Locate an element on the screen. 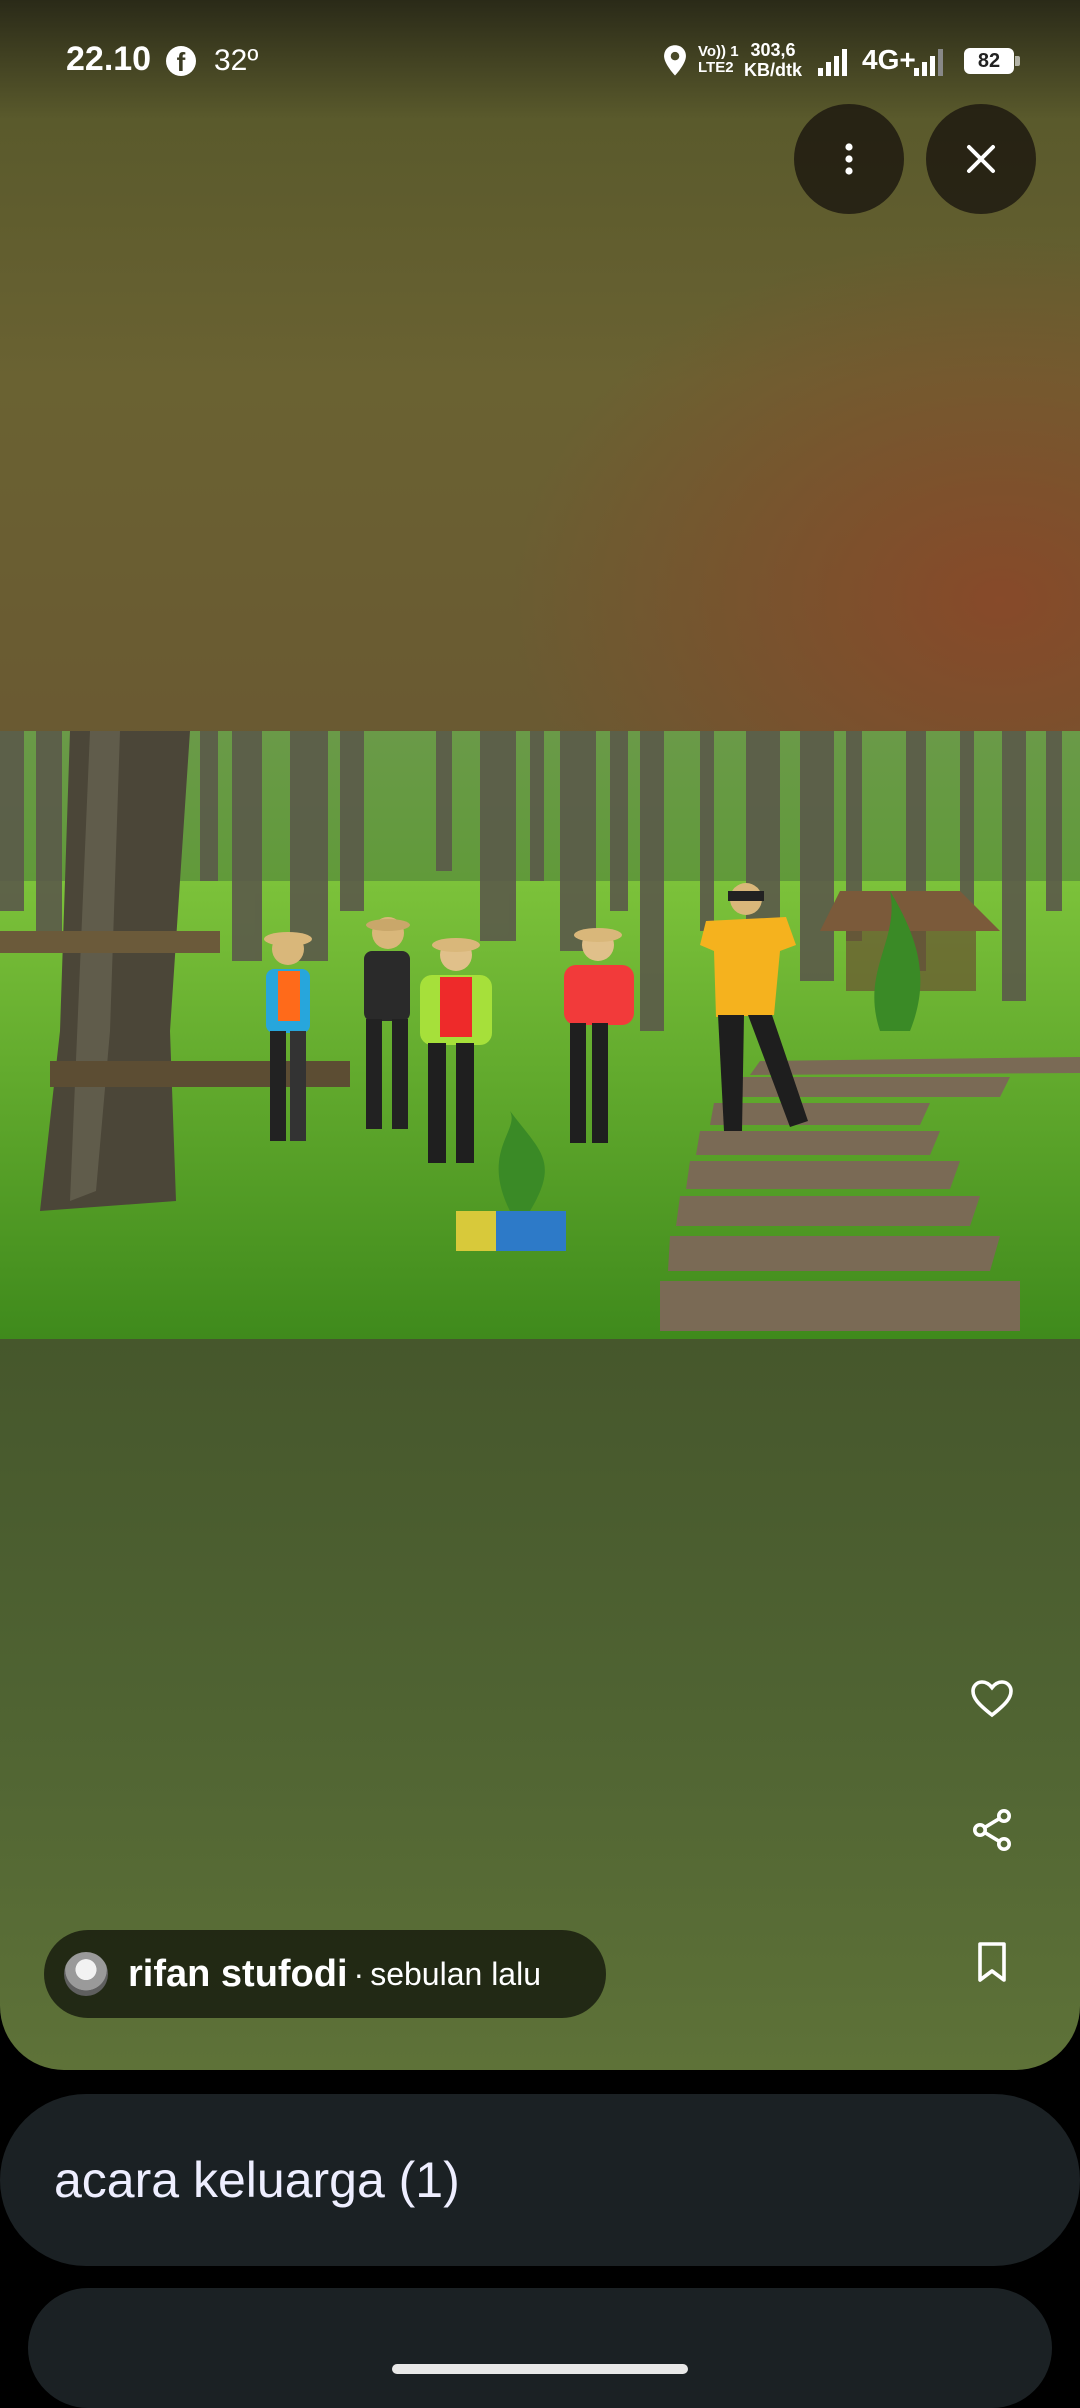  like-button is located at coordinates (992, 1698).